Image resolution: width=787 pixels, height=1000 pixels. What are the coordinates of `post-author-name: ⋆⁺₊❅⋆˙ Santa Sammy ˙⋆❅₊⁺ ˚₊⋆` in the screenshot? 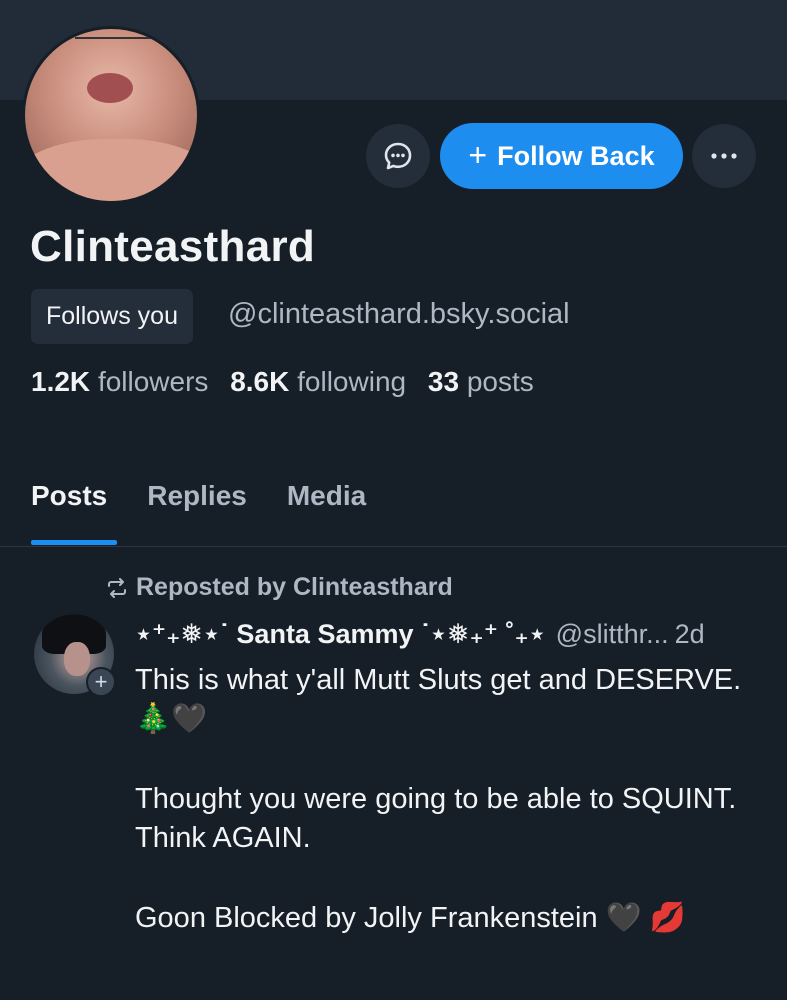 It's located at (340, 634).